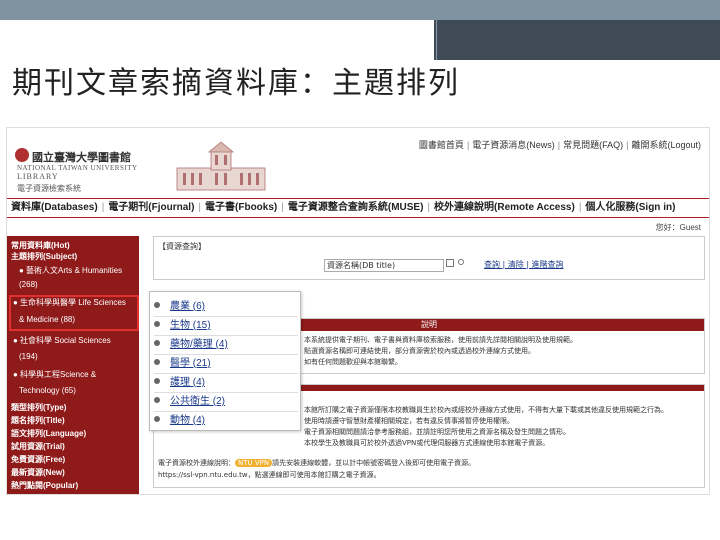 This screenshot has height=540, width=720. I want to click on sidebar-item-social-sciences: ● 社會科學 Social Sciences, so click(62, 340).